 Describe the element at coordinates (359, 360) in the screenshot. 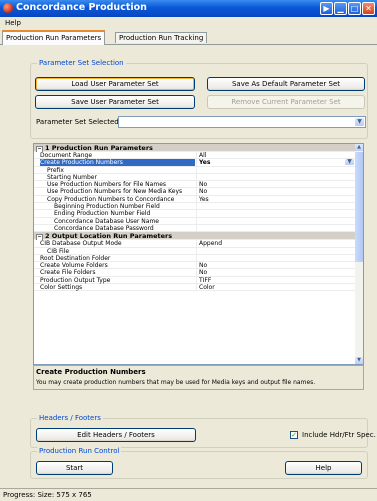

I see `scroll-down-icon: ▼` at that location.